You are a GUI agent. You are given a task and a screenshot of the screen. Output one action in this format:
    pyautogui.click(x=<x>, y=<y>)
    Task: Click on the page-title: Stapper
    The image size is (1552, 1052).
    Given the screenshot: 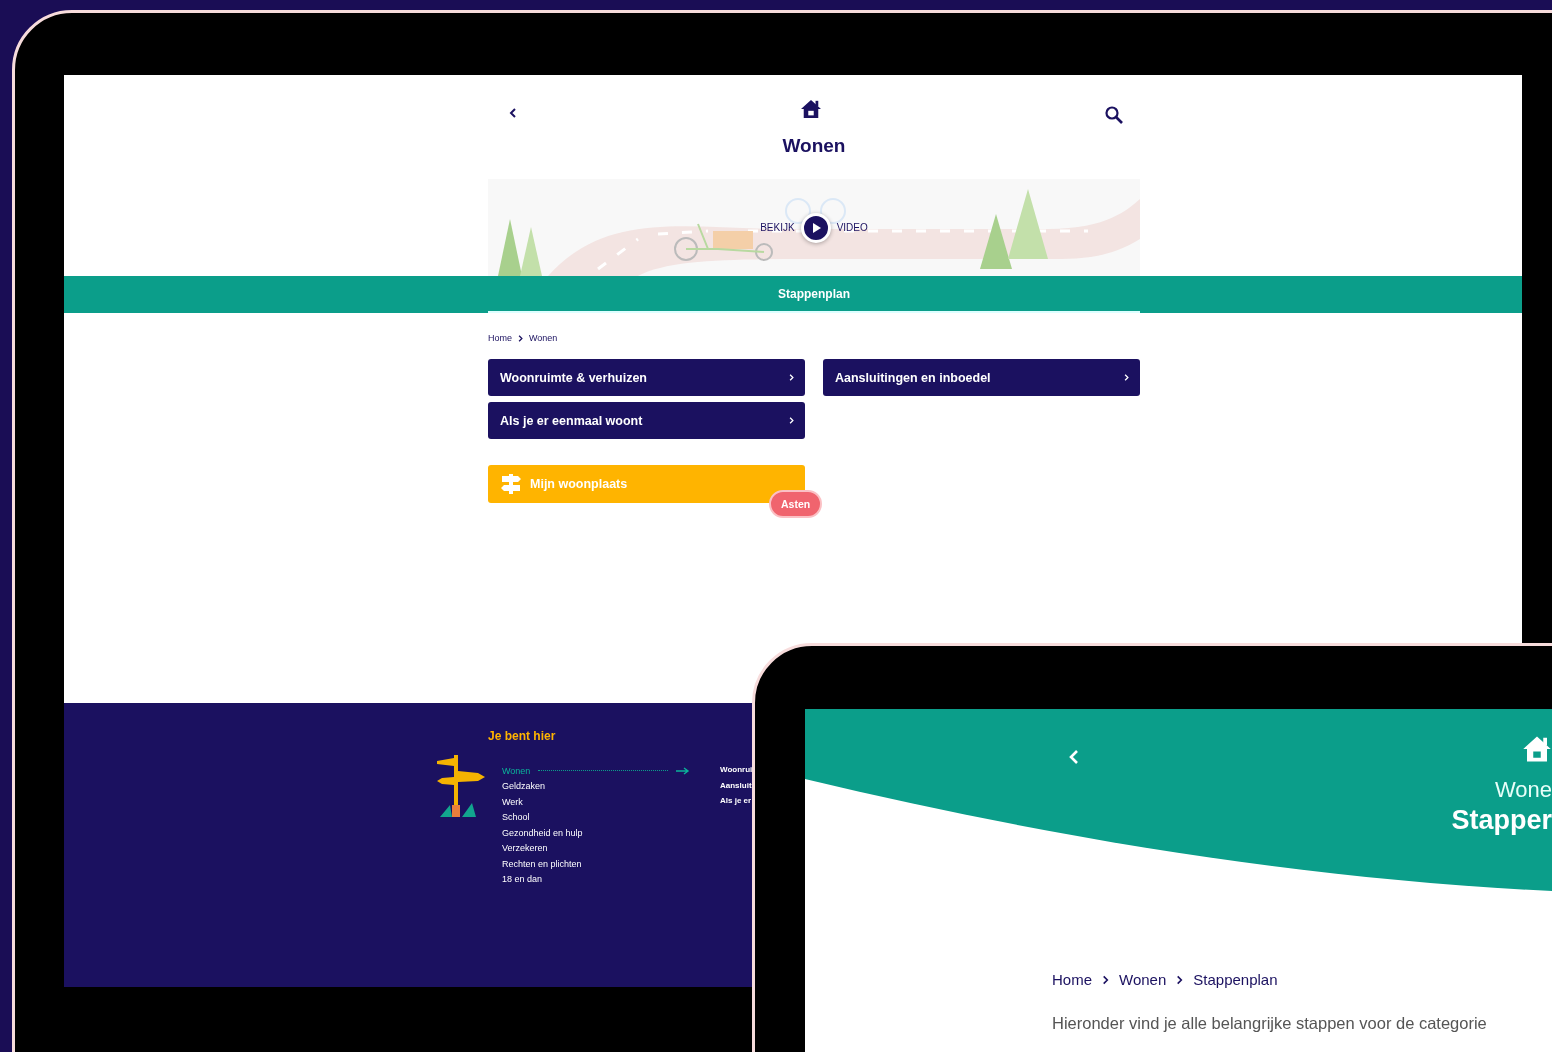 What is the action you would take?
    pyautogui.click(x=1501, y=820)
    